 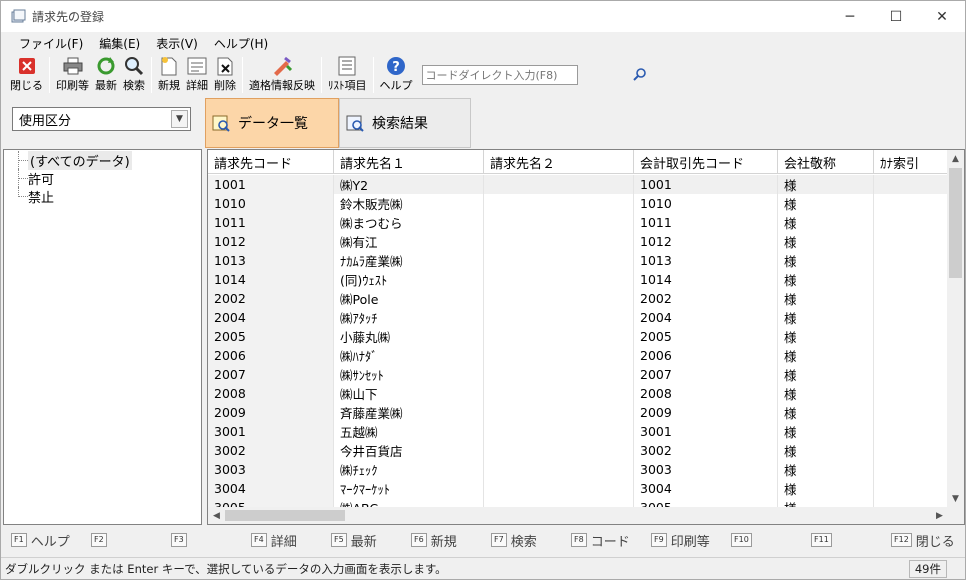 What do you see at coordinates (26, 75) in the screenshot?
I see `close-button: 閉じる` at bounding box center [26, 75].